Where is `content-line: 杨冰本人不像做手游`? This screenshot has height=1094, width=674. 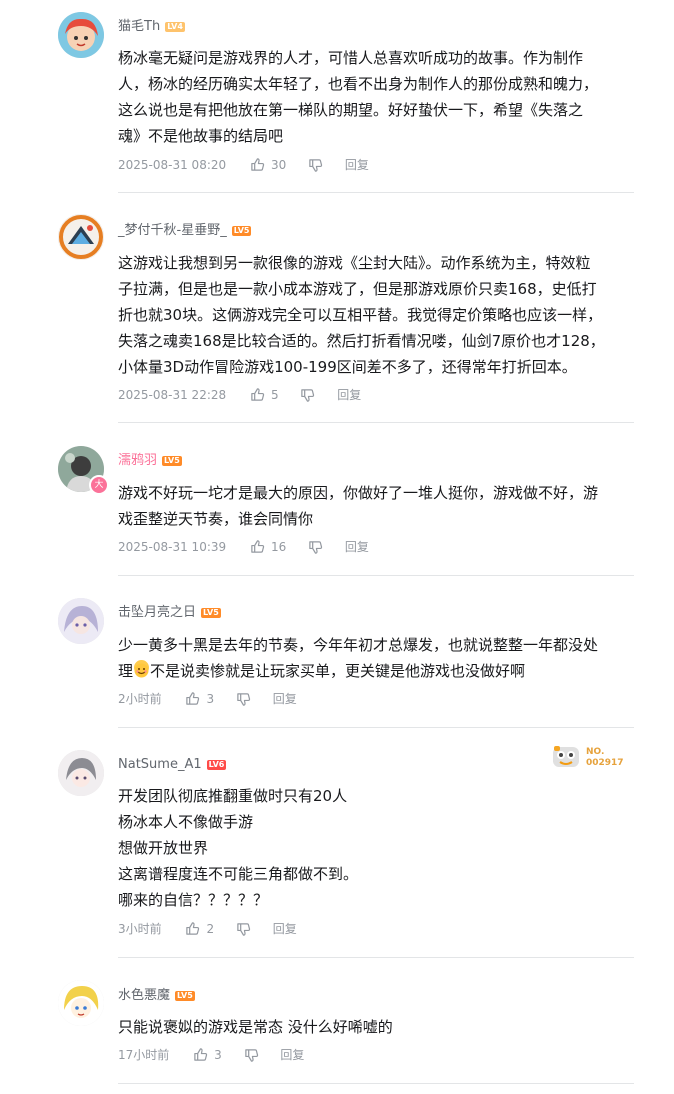
content-line: 杨冰本人不像做手游 is located at coordinates (186, 822).